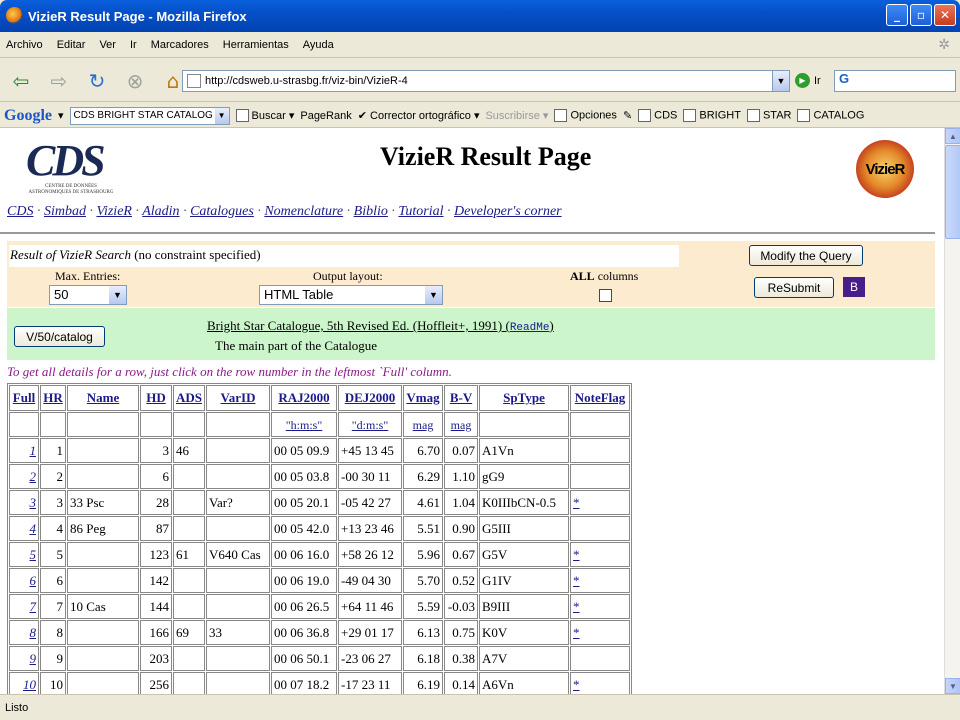 This screenshot has width=960, height=720. I want to click on highlight-icon: ✎, so click(627, 115).